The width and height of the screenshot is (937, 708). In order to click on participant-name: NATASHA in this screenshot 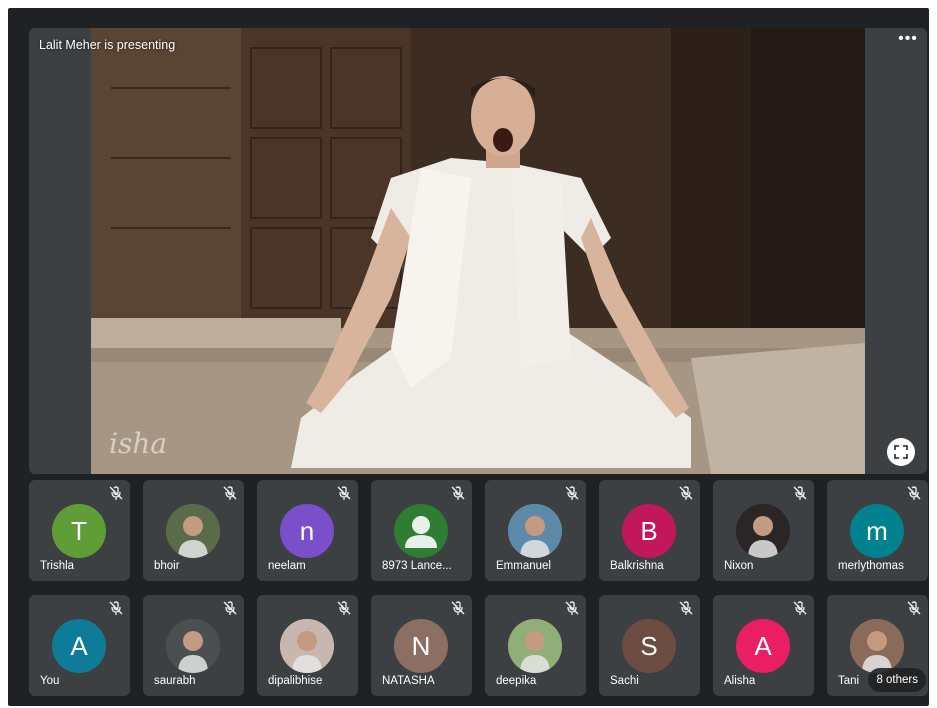, I will do `click(408, 681)`.